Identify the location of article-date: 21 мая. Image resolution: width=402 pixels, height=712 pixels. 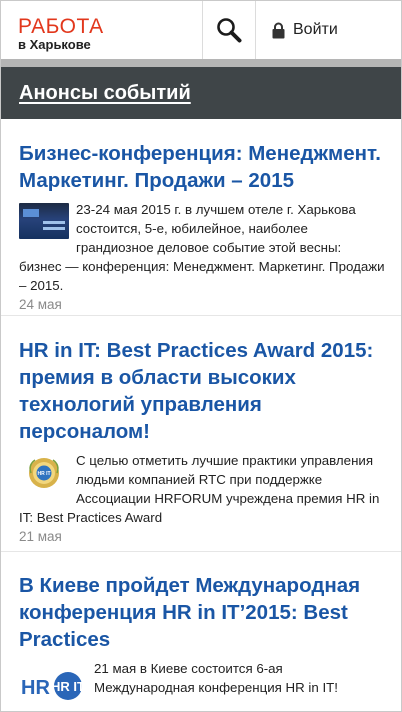
(40, 536).